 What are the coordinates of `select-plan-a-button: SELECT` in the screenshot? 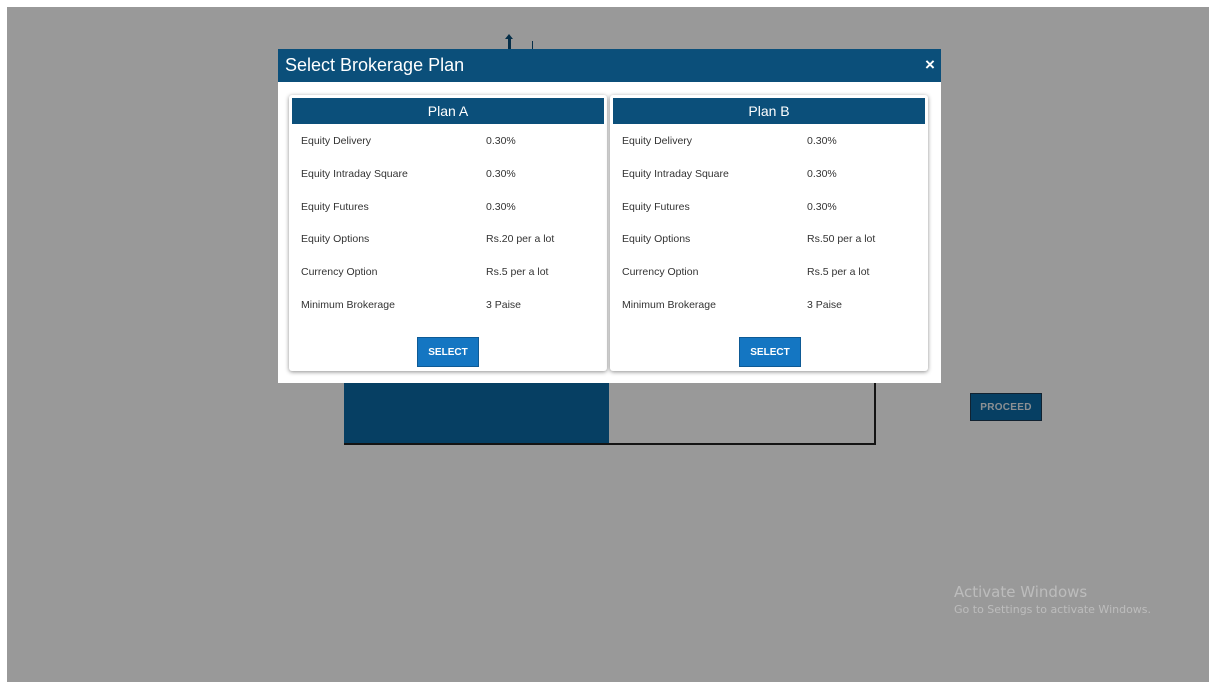 It's located at (448, 352).